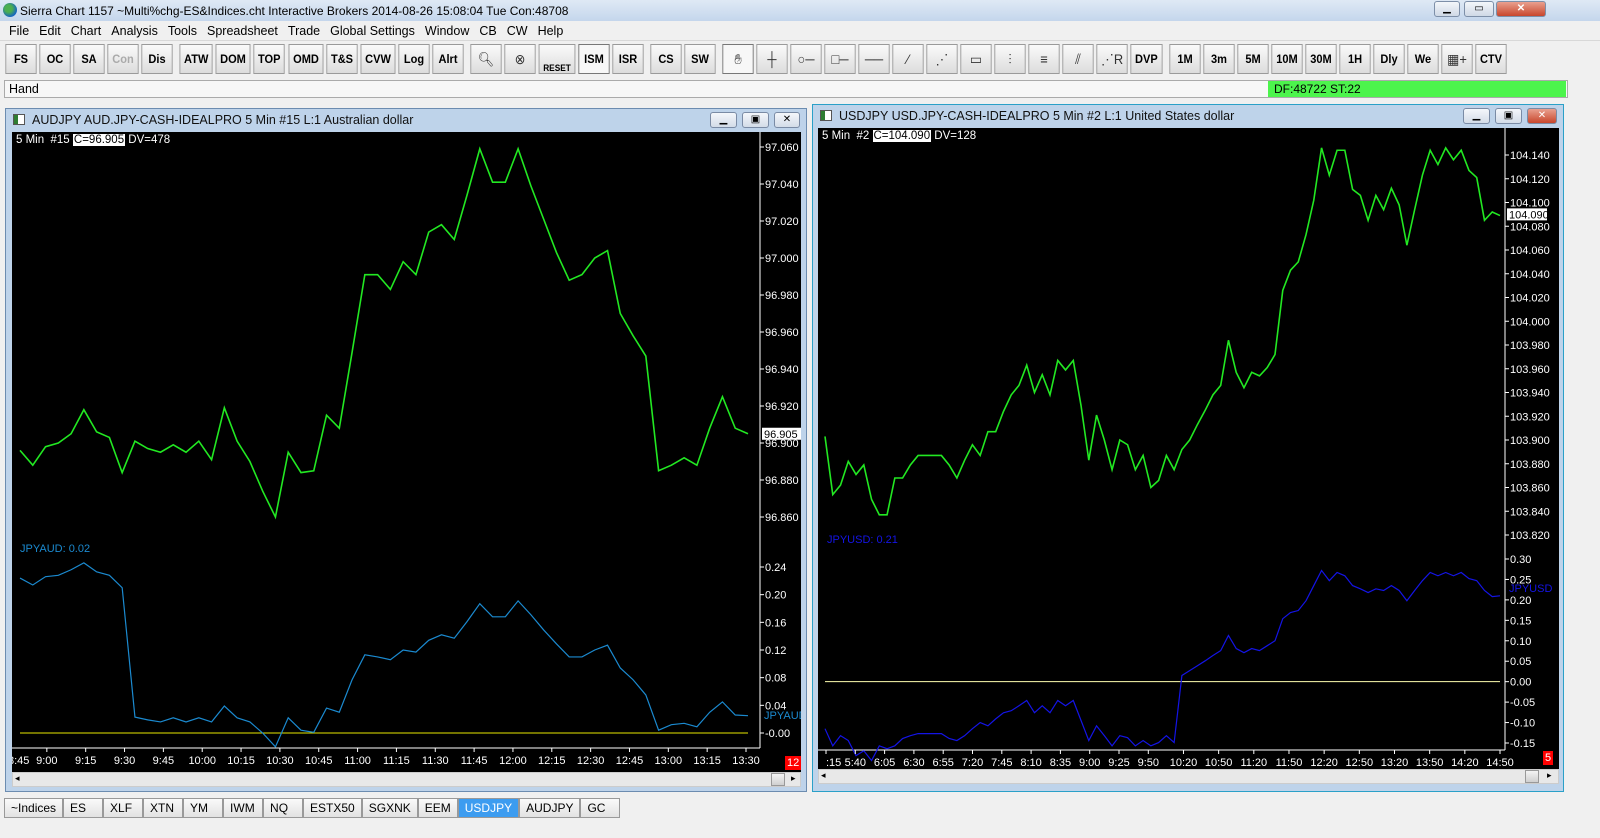 This screenshot has height=838, width=1600. Describe the element at coordinates (372, 31) in the screenshot. I see `menu-global-settings: Global Settings` at that location.